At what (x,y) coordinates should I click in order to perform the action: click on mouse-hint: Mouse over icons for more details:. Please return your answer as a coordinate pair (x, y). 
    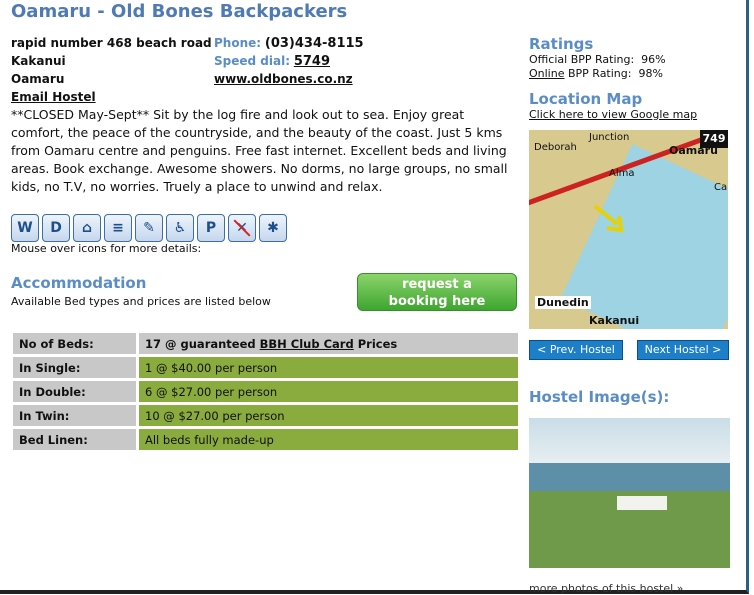
    Looking at the image, I should click on (106, 248).